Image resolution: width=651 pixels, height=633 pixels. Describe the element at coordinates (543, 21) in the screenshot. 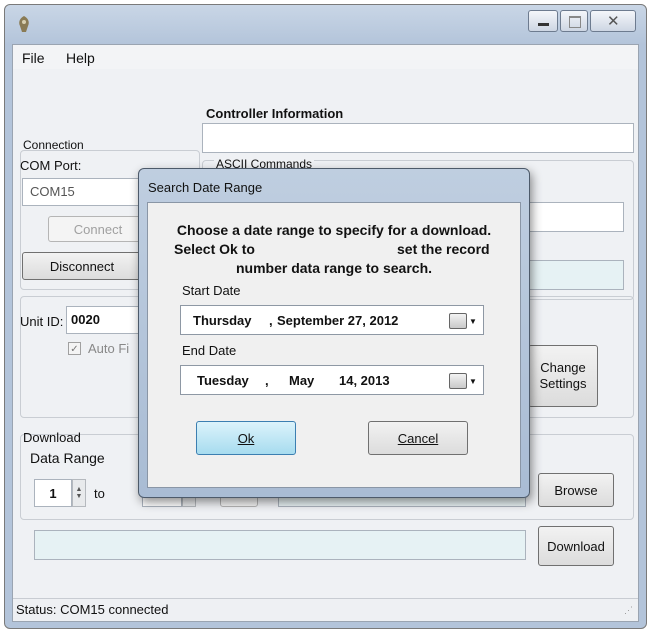

I see `minimize-button` at that location.